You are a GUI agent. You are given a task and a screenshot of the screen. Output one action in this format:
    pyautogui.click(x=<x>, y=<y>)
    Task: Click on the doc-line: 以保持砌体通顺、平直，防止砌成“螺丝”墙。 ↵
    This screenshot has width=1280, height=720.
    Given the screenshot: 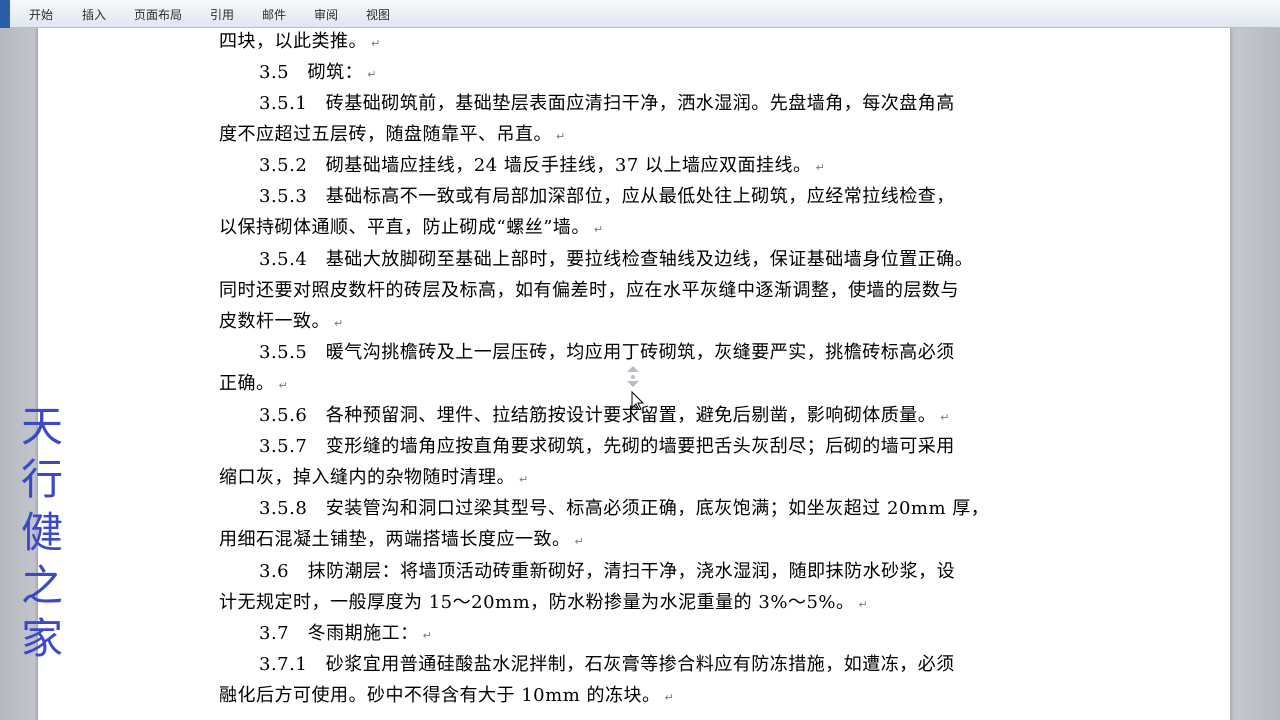 What is the action you would take?
    pyautogui.click(x=411, y=227)
    